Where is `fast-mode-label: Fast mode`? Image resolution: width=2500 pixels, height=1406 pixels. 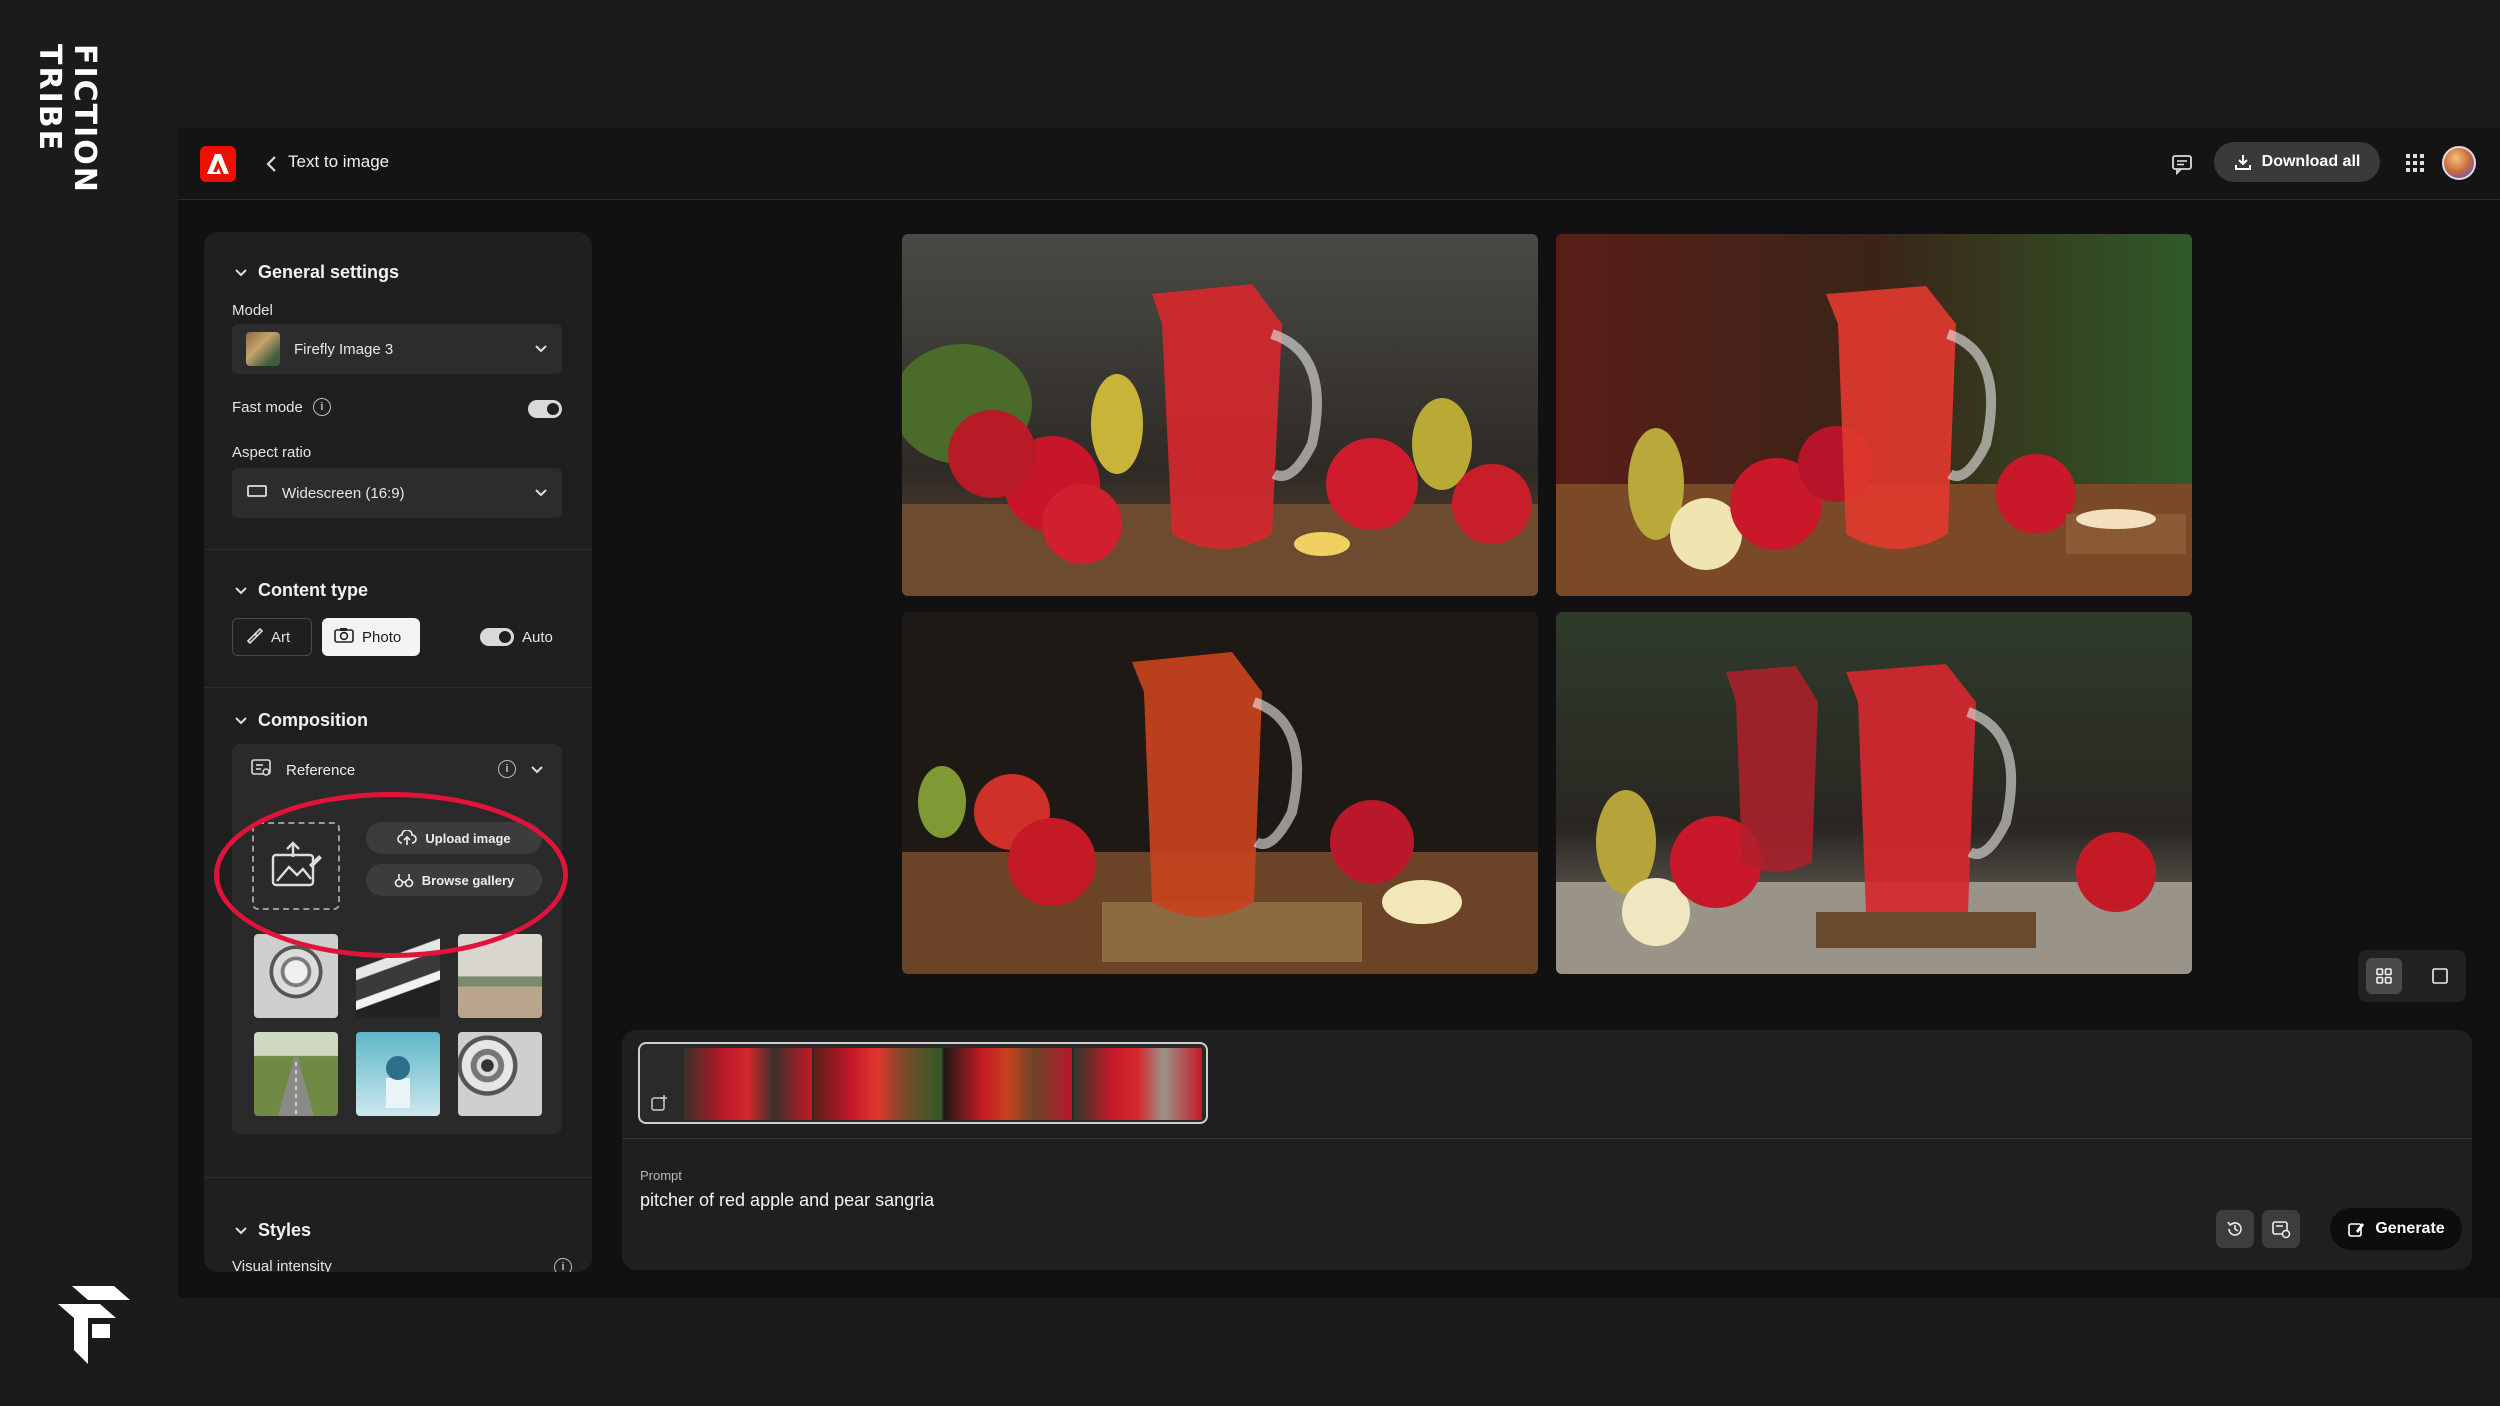 fast-mode-label: Fast mode is located at coordinates (267, 407).